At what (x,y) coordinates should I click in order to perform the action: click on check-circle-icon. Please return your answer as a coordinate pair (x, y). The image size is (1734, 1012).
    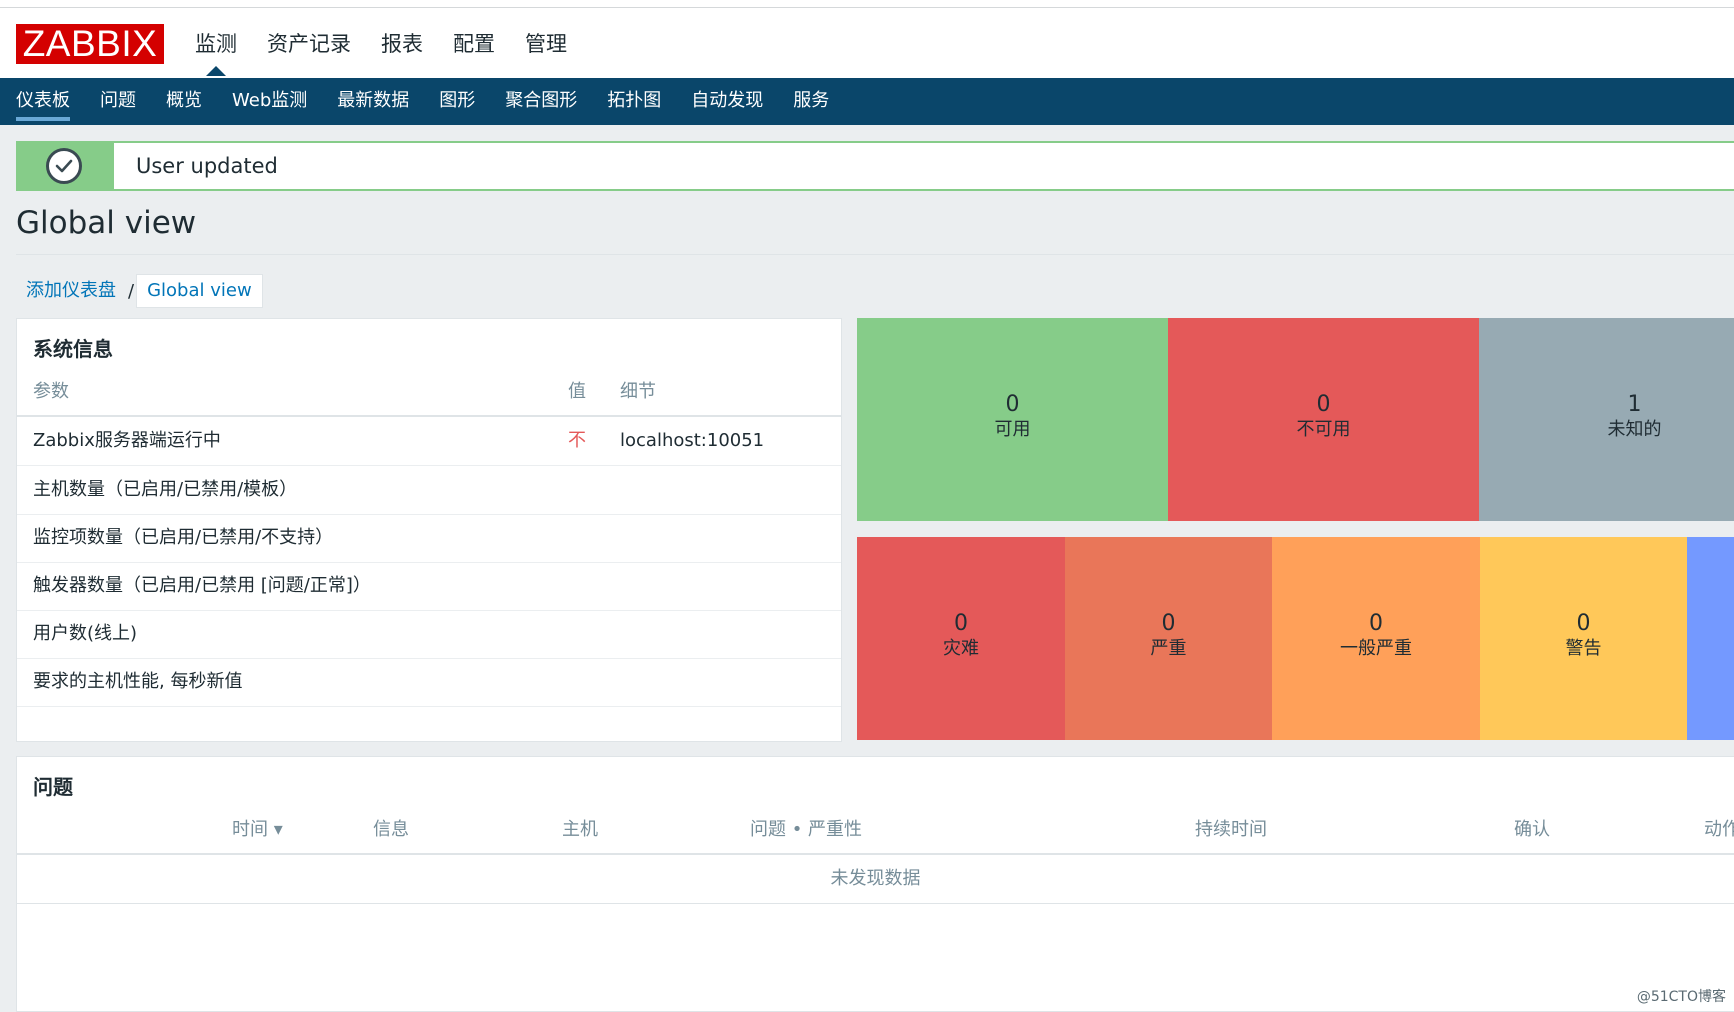
    Looking at the image, I should click on (64, 166).